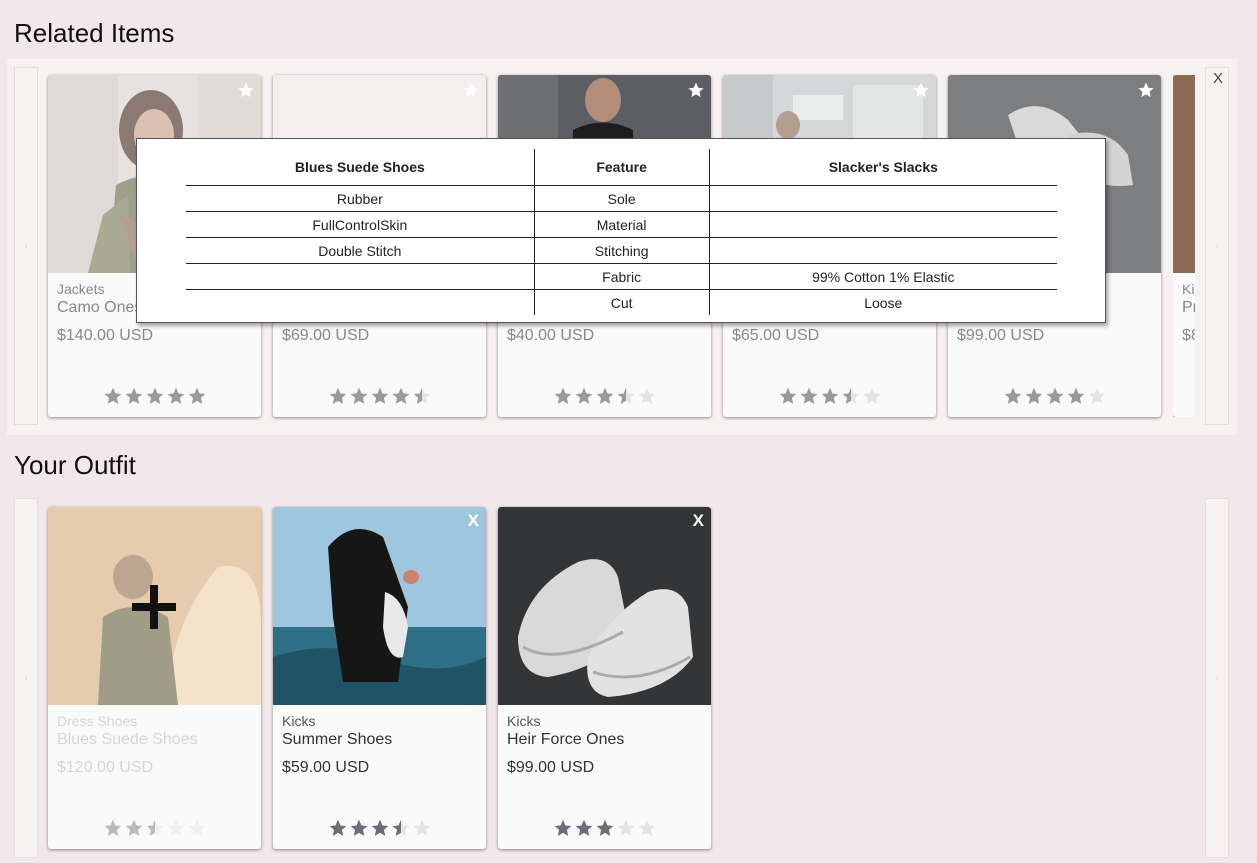 The width and height of the screenshot is (1257, 863). What do you see at coordinates (1217, 678) in the screenshot?
I see `outfit-next-arrow: ›` at bounding box center [1217, 678].